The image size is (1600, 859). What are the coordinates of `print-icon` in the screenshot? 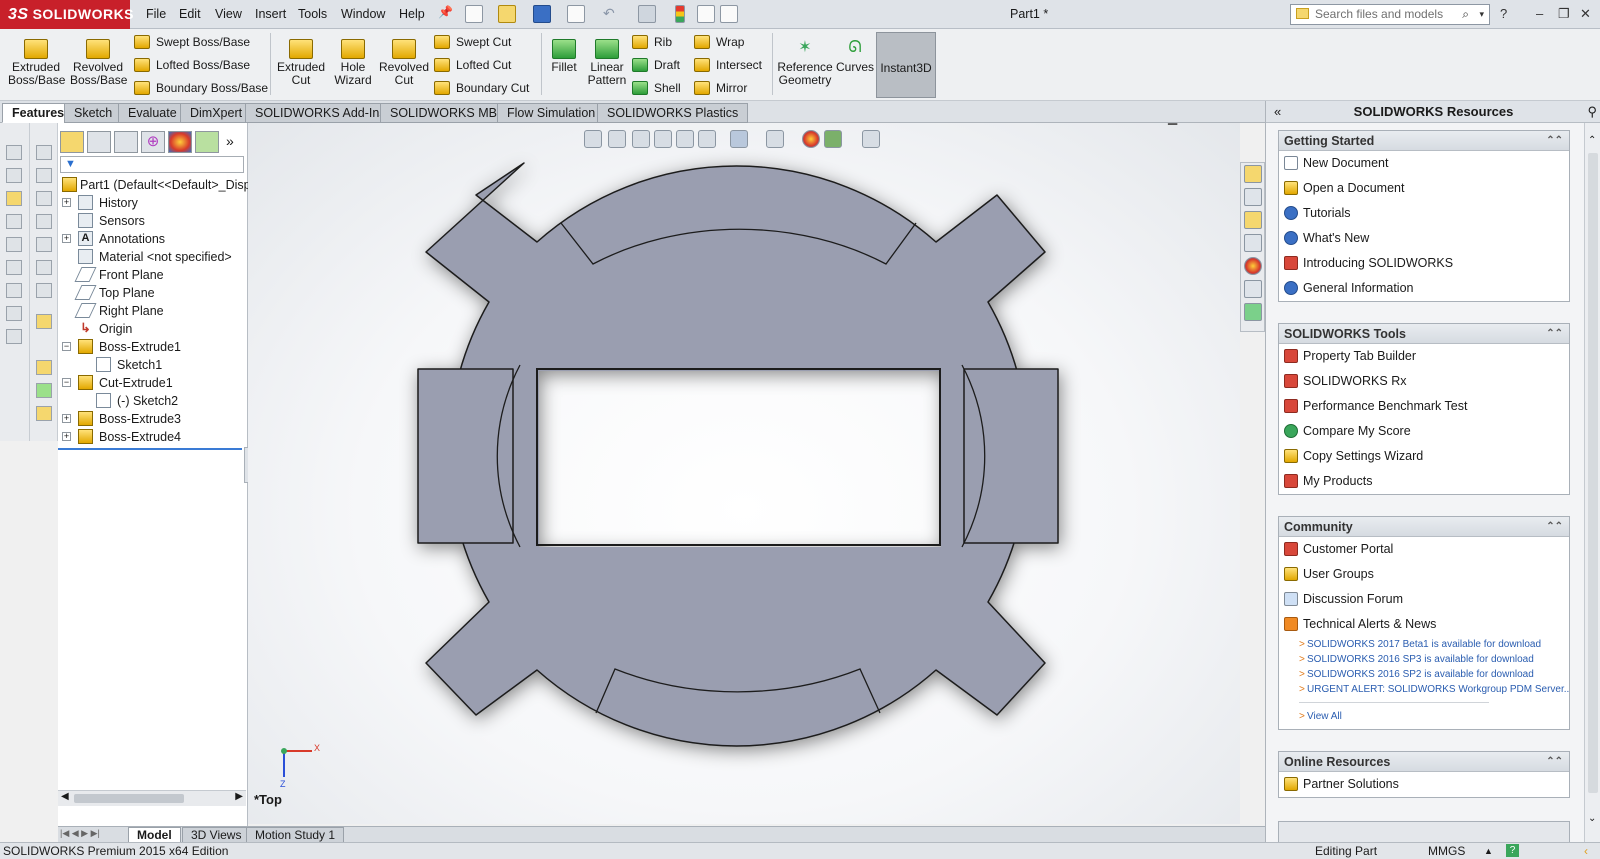 It's located at (576, 14).